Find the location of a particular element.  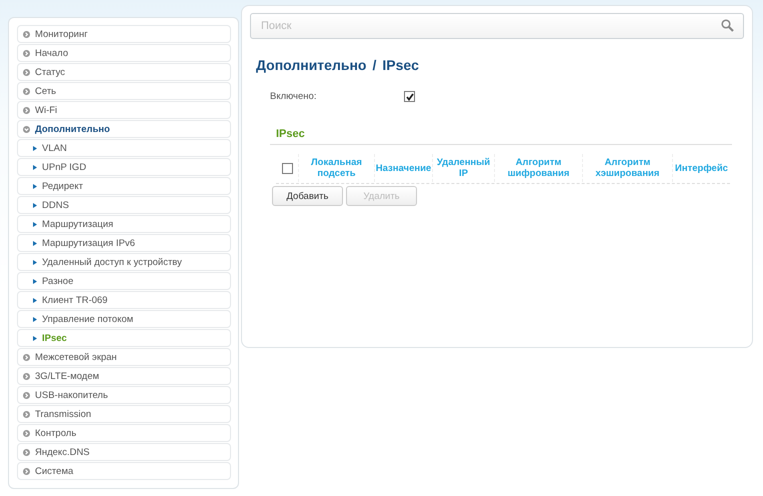

menu-item: Мониторинг is located at coordinates (124, 34).